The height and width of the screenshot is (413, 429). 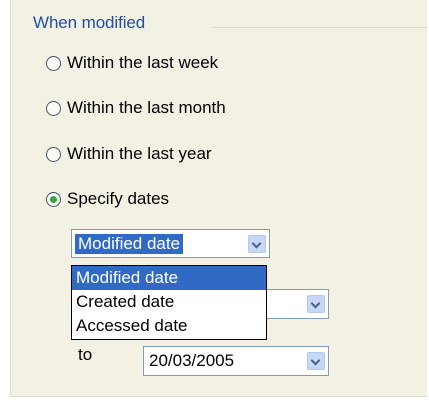 I want to click on date-type-value: Modified date, so click(x=129, y=243).